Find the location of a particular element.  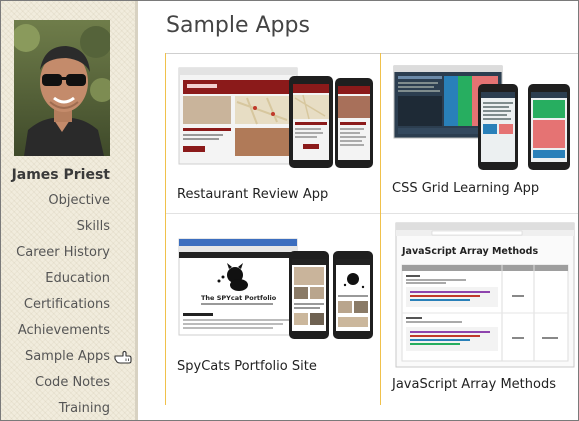

card-title: CSS Grid Learning App is located at coordinates (466, 188).